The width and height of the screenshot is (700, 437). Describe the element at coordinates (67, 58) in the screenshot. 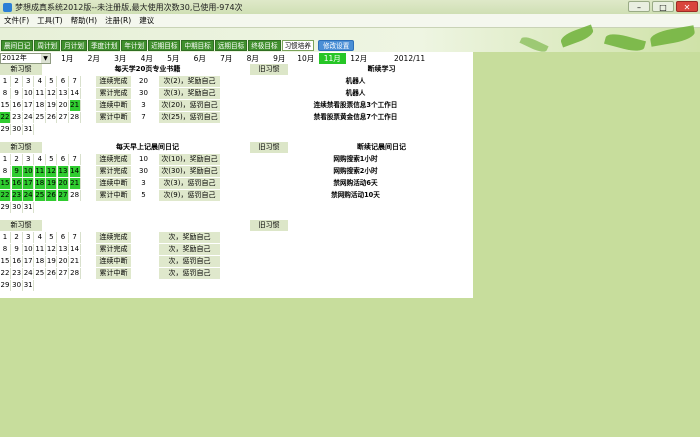

I see `month-1: 1月` at that location.